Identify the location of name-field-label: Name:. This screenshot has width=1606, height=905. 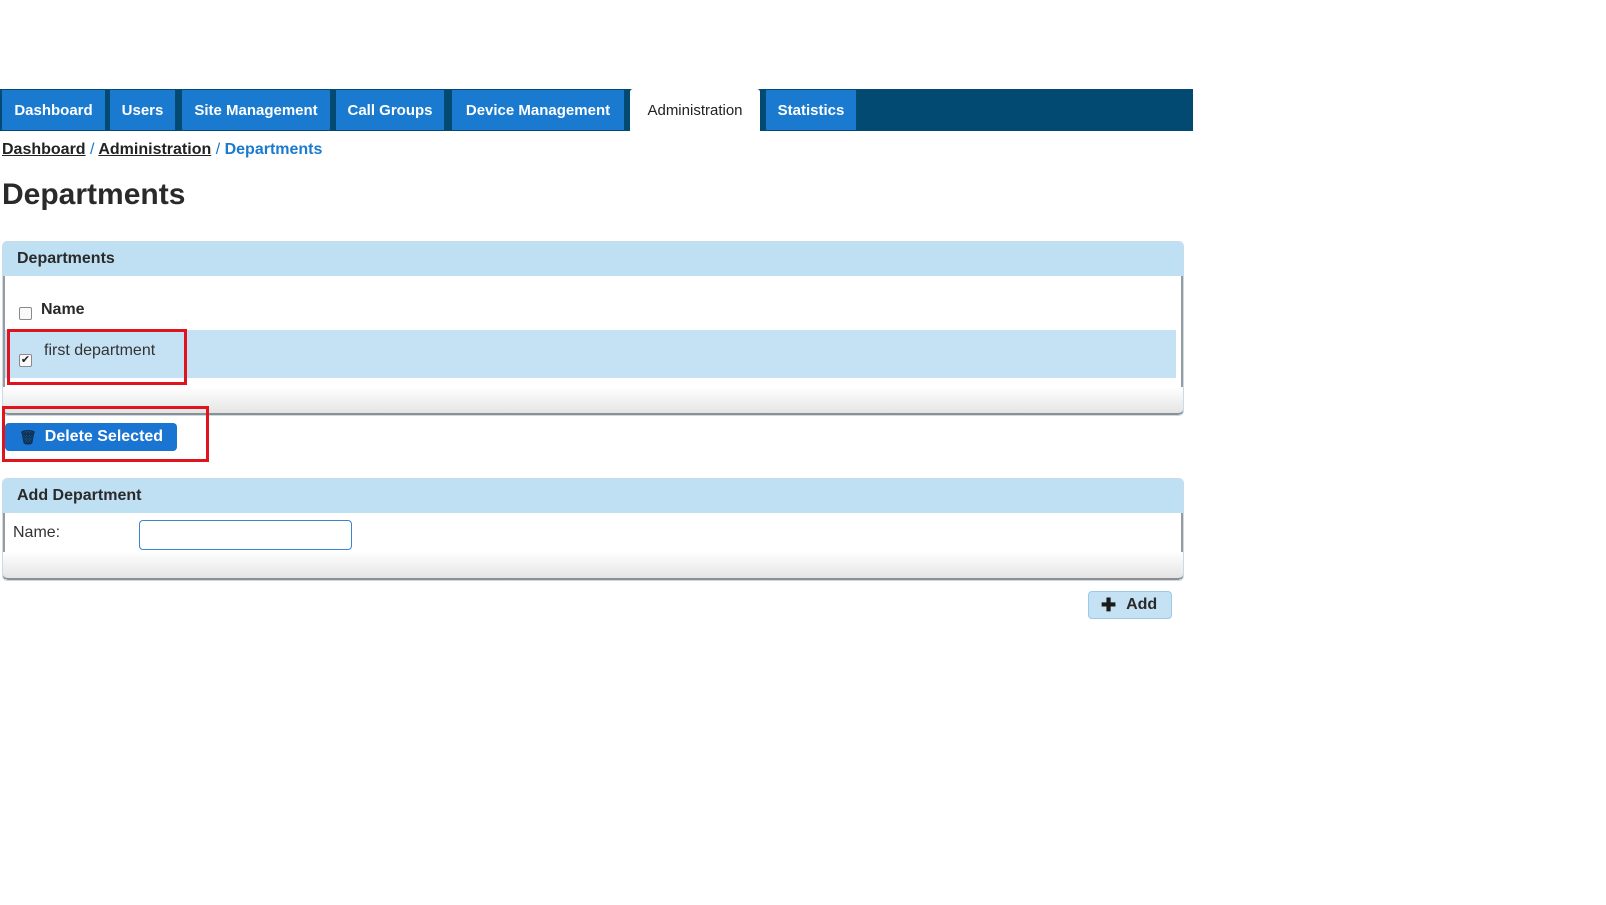
(37, 532).